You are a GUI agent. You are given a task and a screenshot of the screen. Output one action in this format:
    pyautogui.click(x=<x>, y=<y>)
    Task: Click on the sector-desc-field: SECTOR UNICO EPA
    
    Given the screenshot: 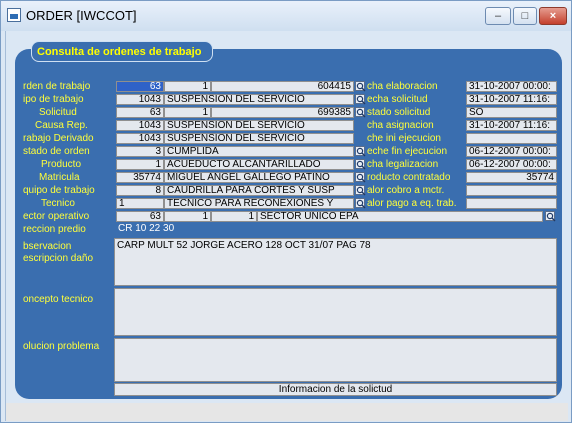 What is the action you would take?
    pyautogui.click(x=400, y=216)
    